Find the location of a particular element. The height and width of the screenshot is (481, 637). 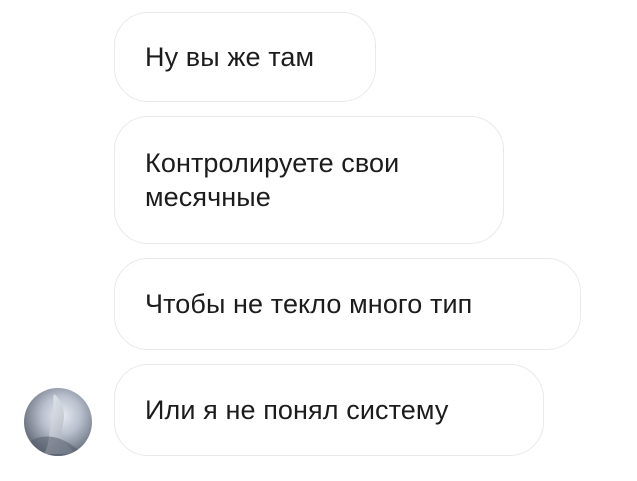

message-bubble: Или я не понял систему is located at coordinates (329, 410).